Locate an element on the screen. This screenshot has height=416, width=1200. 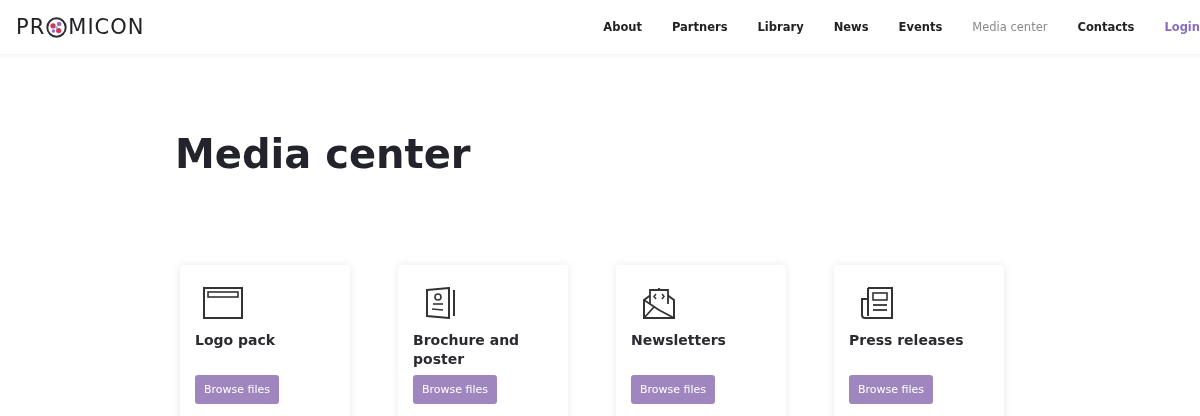
nav-link: Events is located at coordinates (920, 27).